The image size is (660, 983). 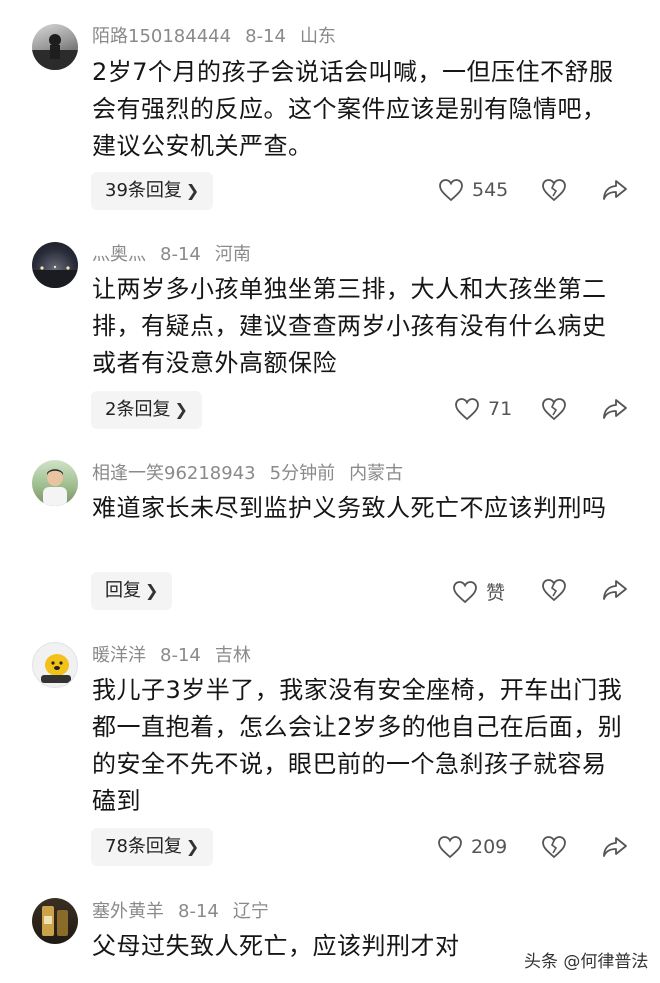 I want to click on like-count: 209, so click(x=489, y=847).